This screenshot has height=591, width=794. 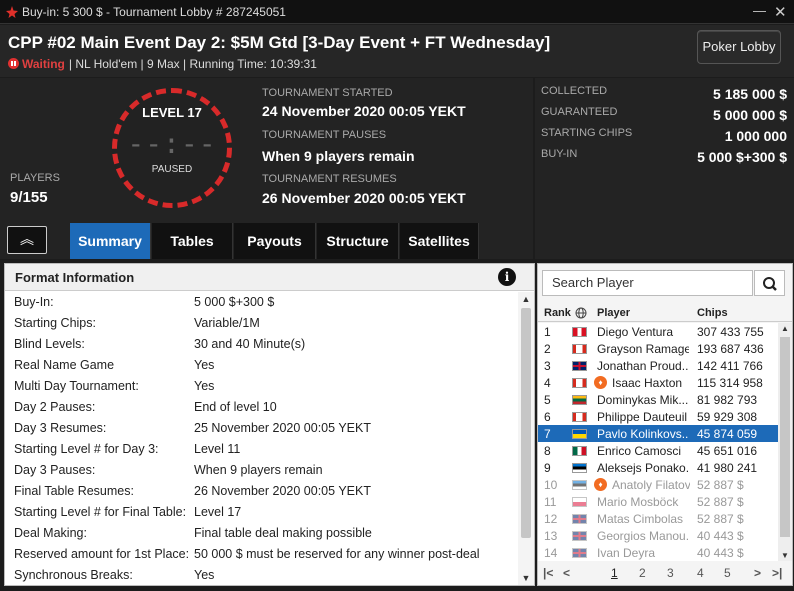 I want to click on format-scrollbar: ▲ ▼, so click(x=526, y=438).